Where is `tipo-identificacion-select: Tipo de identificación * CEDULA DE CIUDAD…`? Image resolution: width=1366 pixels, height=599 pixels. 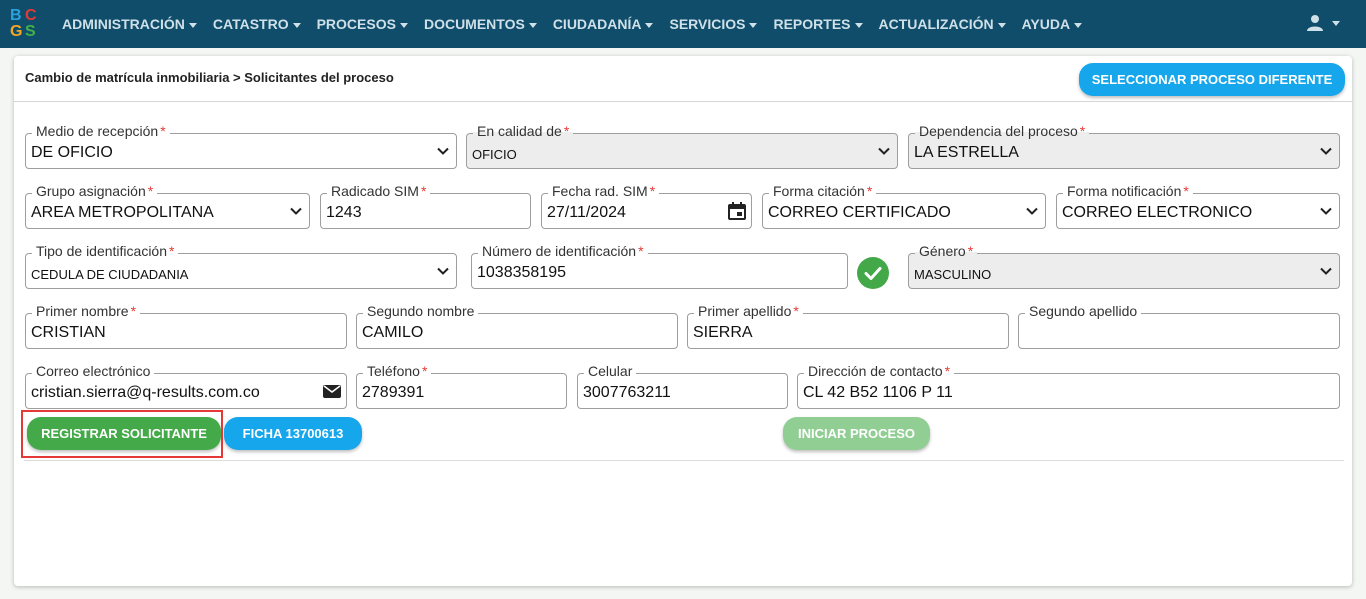 tipo-identificacion-select: Tipo de identificación * CEDULA DE CIUDAD… is located at coordinates (241, 266).